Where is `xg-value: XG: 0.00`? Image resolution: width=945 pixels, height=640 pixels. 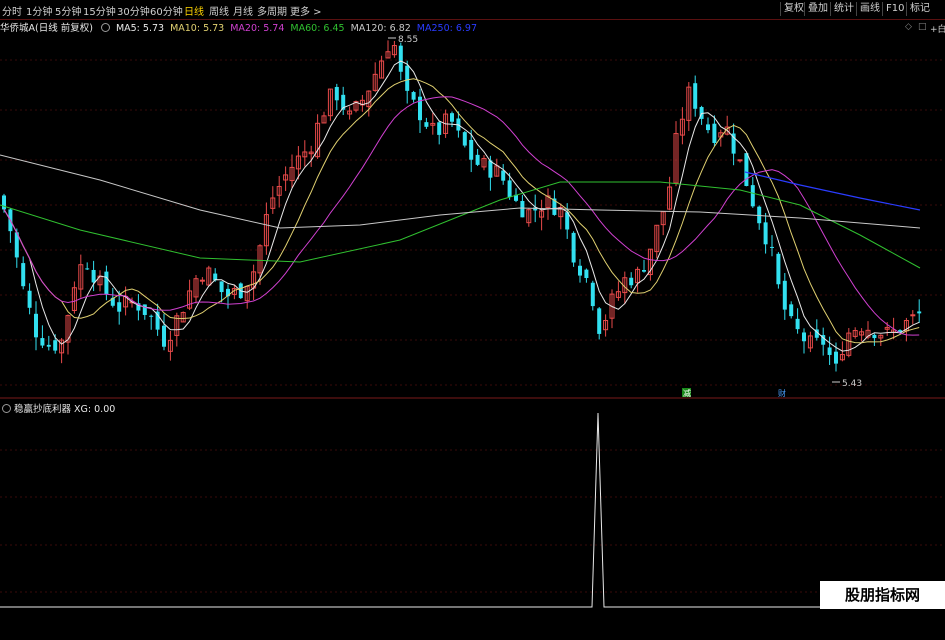
xg-value: XG: 0.00 is located at coordinates (95, 409).